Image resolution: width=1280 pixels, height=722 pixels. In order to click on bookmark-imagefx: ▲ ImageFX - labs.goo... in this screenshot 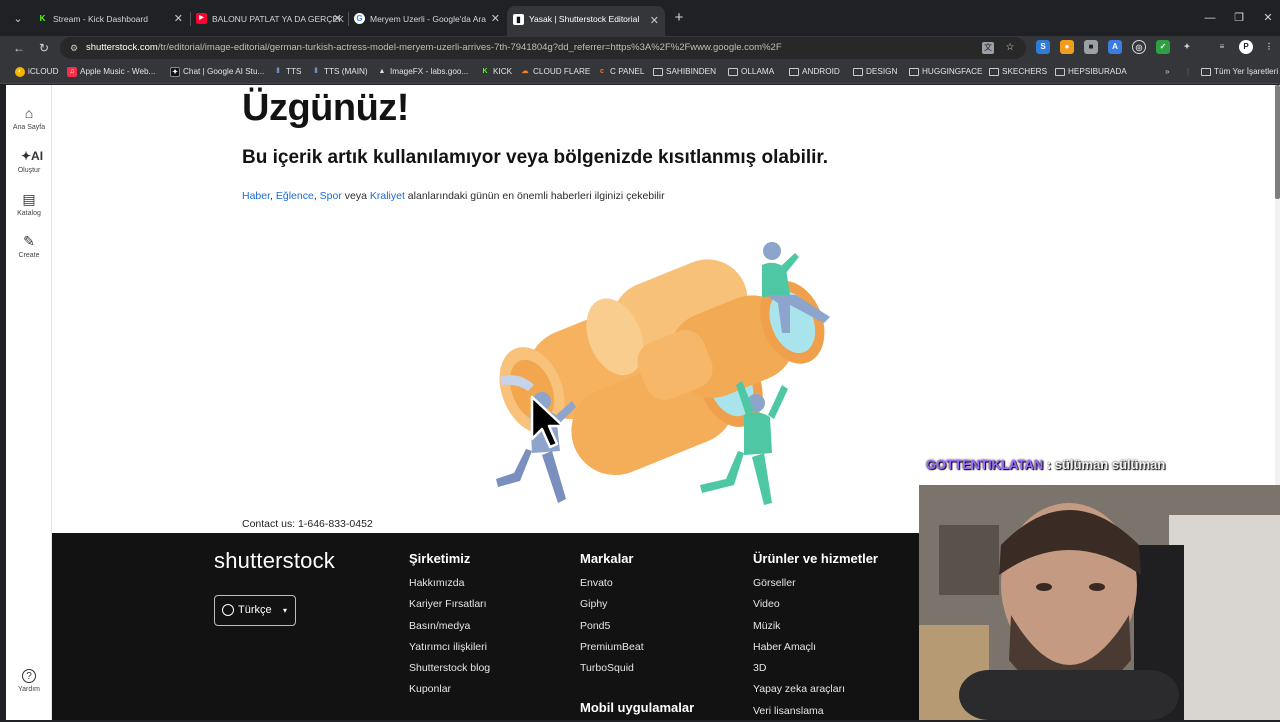, I will do `click(423, 72)`.